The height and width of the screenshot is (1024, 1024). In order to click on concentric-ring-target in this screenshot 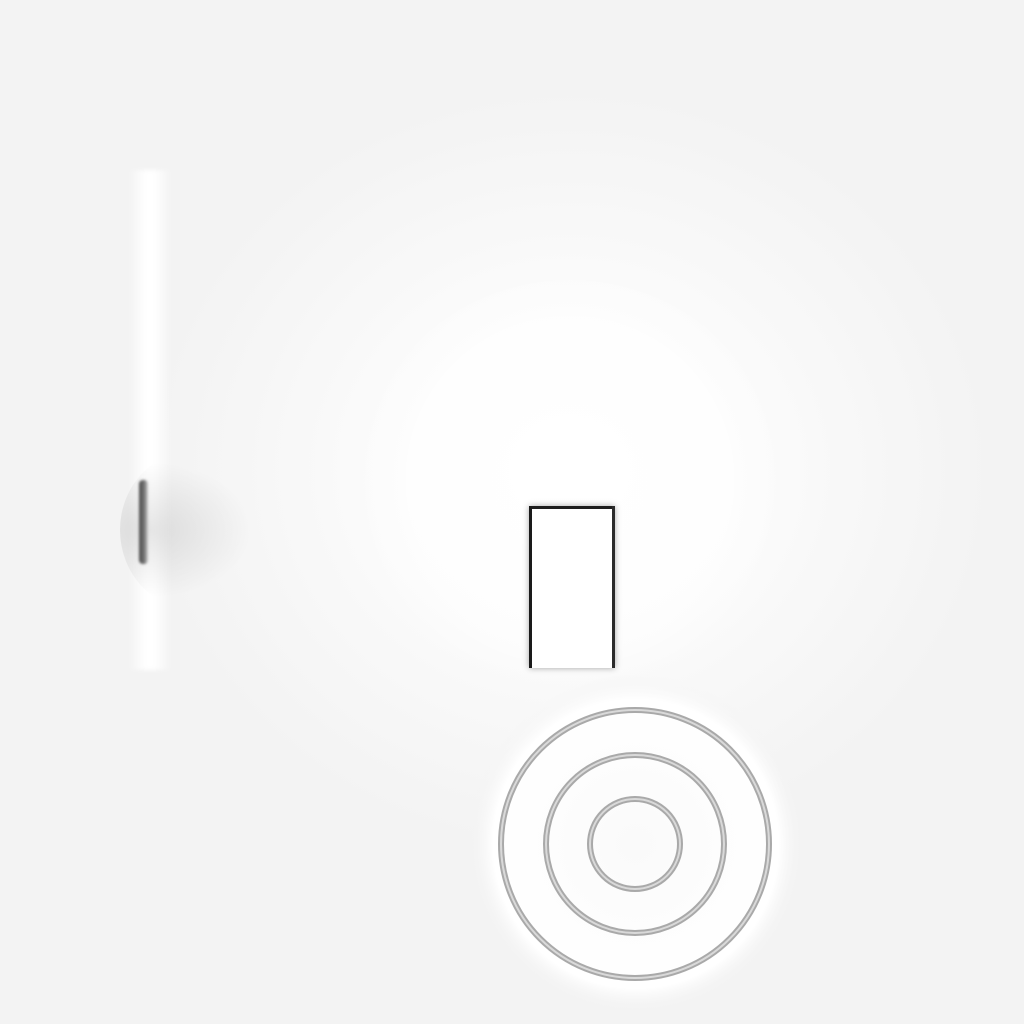, I will do `click(636, 844)`.